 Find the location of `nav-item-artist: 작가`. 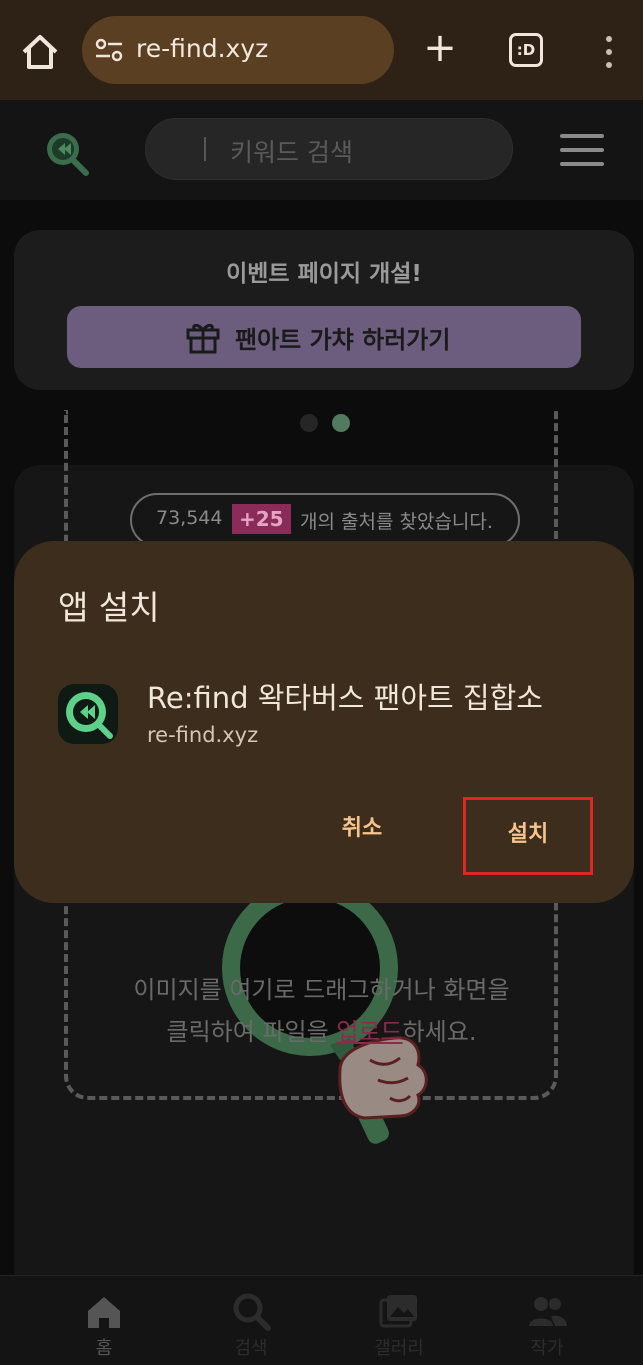

nav-item-artist: 작가 is located at coordinates (547, 1320).